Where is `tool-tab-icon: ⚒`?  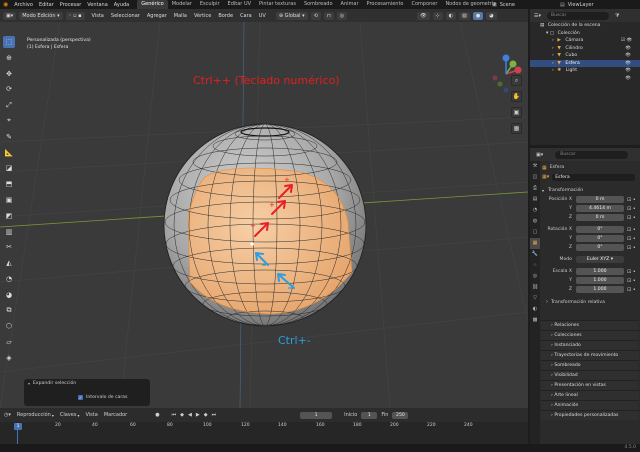 tool-tab-icon: ⚒ is located at coordinates (535, 166).